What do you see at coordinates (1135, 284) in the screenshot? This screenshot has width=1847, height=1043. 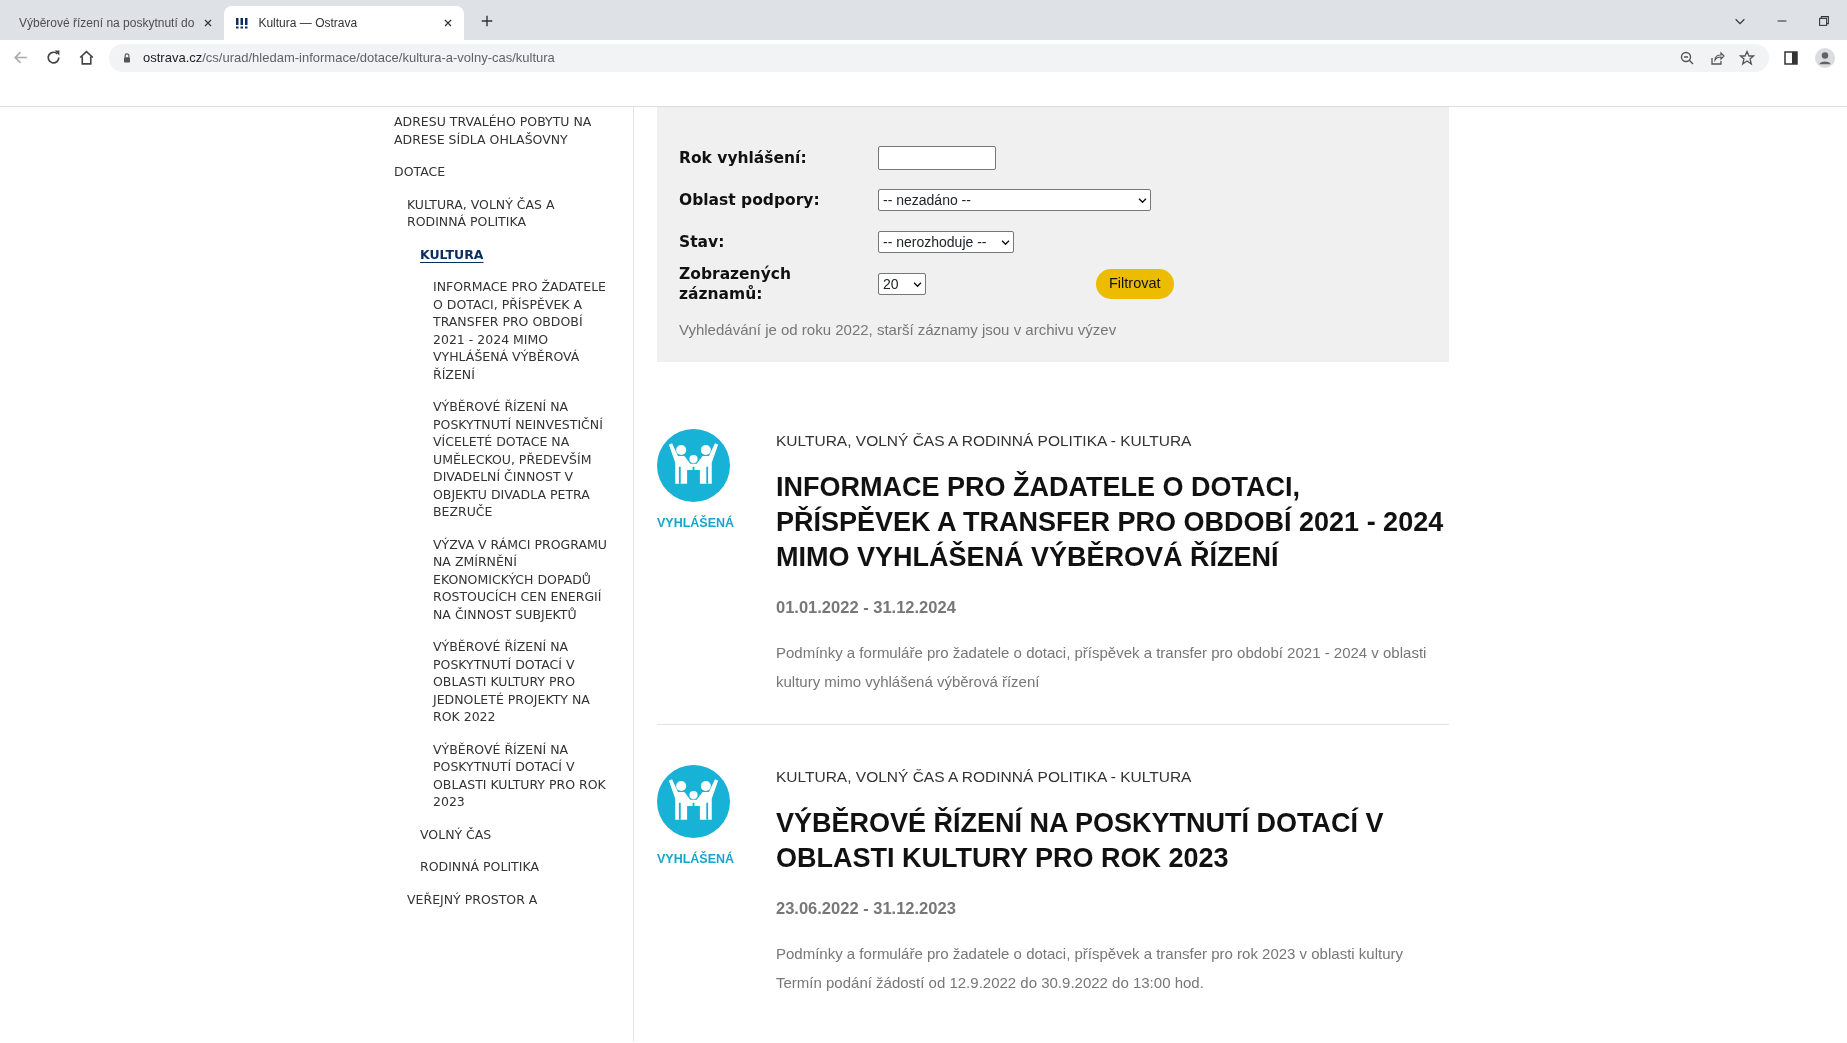 I see `filter-button: Filtrovat` at bounding box center [1135, 284].